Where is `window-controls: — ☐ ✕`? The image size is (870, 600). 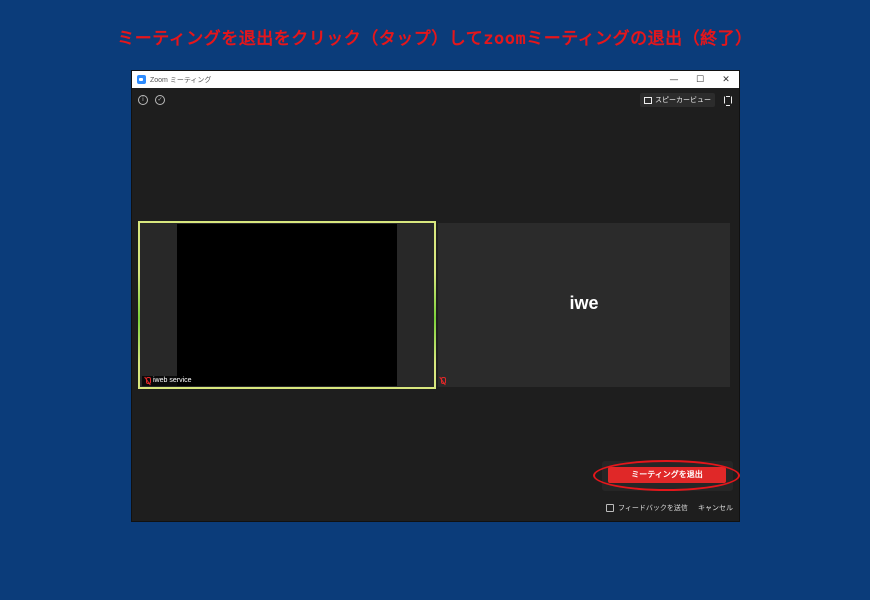
window-controls: — ☐ ✕ is located at coordinates (700, 79).